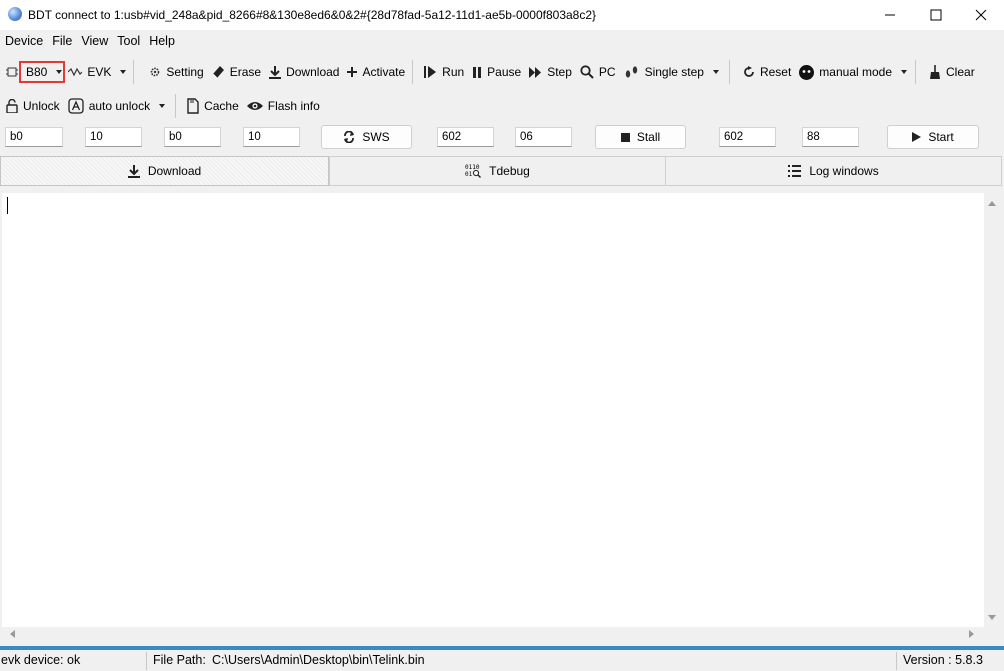 This screenshot has height=671, width=1004. What do you see at coordinates (352, 72) in the screenshot?
I see `plus-icon` at bounding box center [352, 72].